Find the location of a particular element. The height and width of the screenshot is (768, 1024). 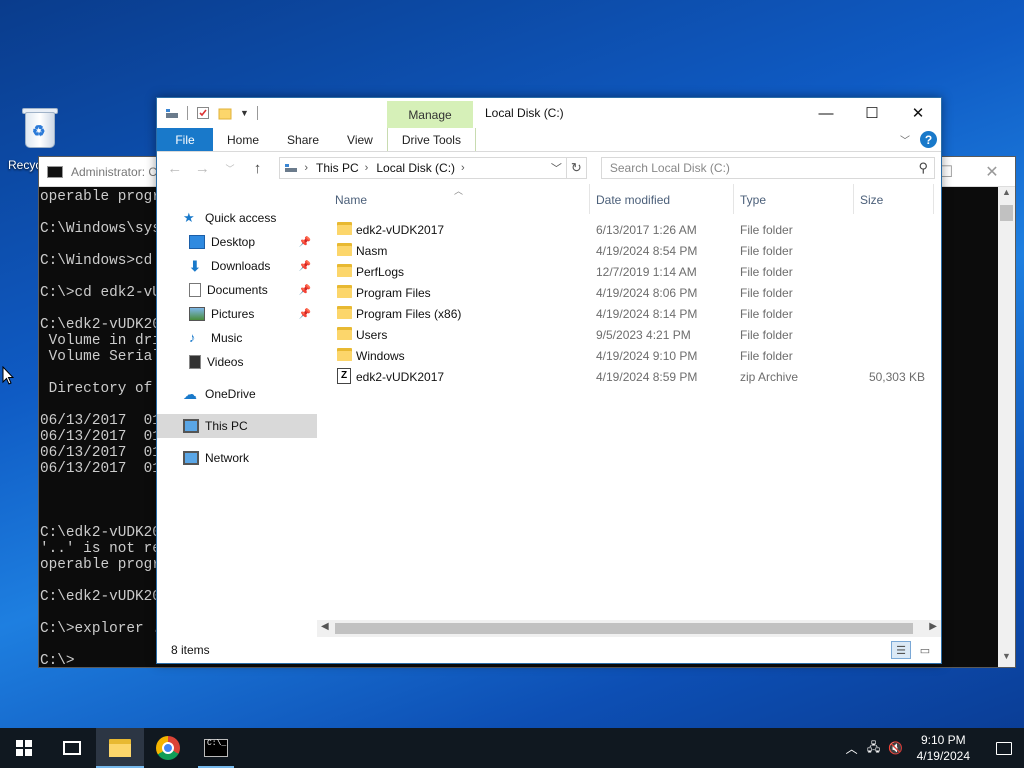

maximize-button: ☐ is located at coordinates (872, 113).